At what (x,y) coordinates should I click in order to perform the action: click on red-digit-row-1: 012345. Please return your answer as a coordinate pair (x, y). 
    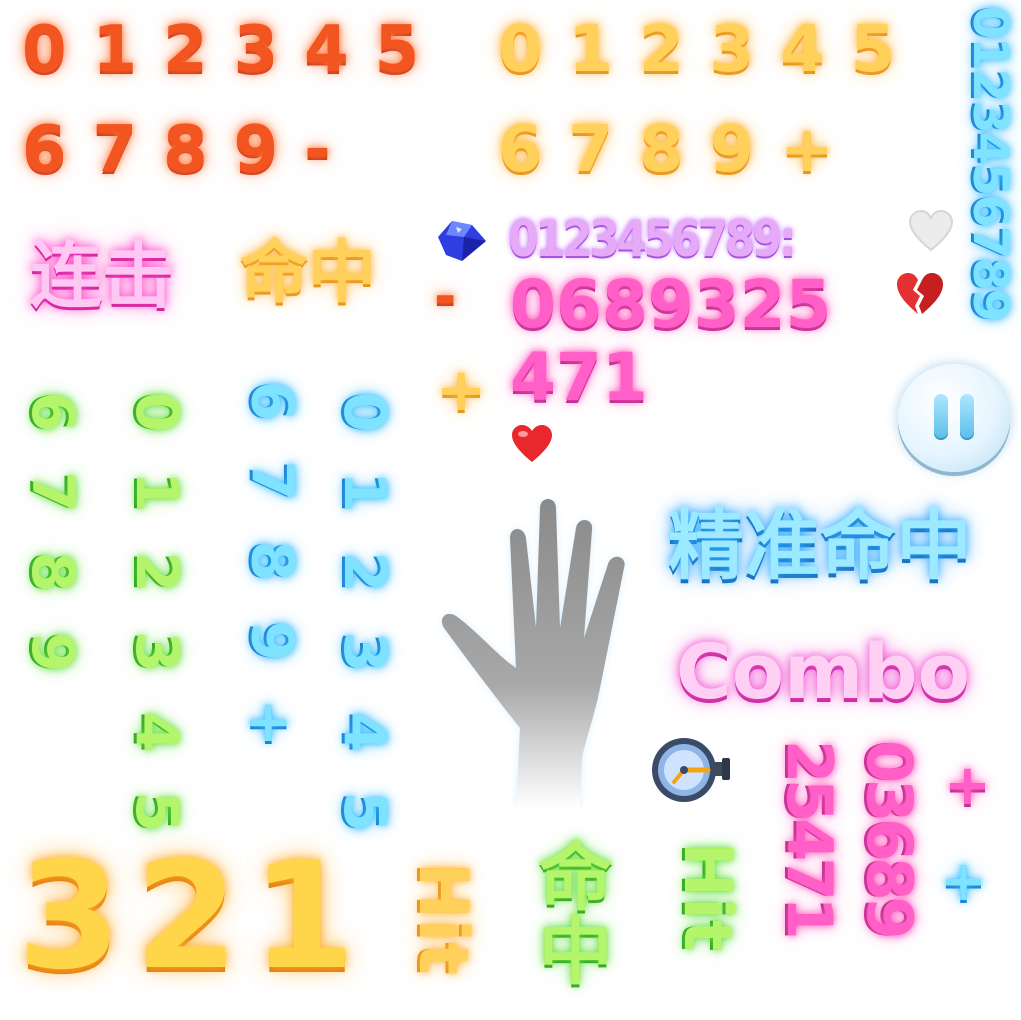
    Looking at the image, I should click on (233, 50).